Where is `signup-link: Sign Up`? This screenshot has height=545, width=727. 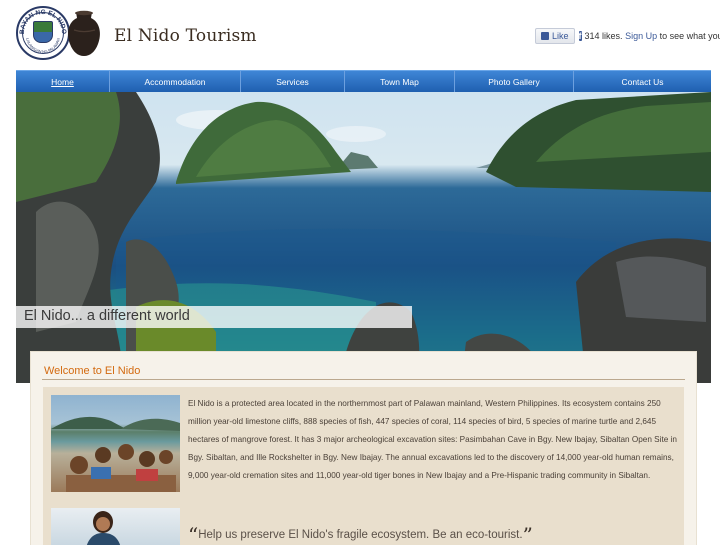
signup-link: Sign Up is located at coordinates (641, 36).